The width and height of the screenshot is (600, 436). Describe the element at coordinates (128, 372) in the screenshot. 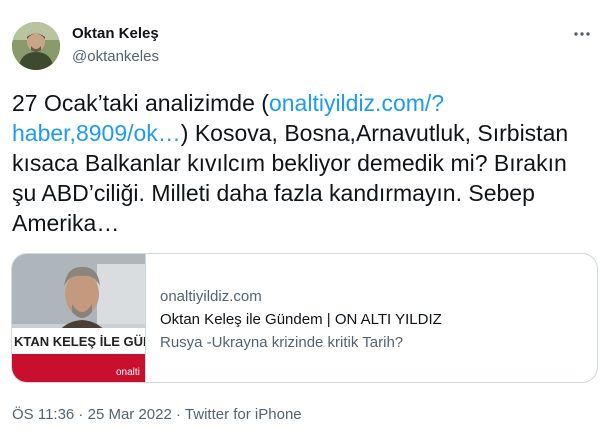

I see `thumb-logo: onalti` at that location.